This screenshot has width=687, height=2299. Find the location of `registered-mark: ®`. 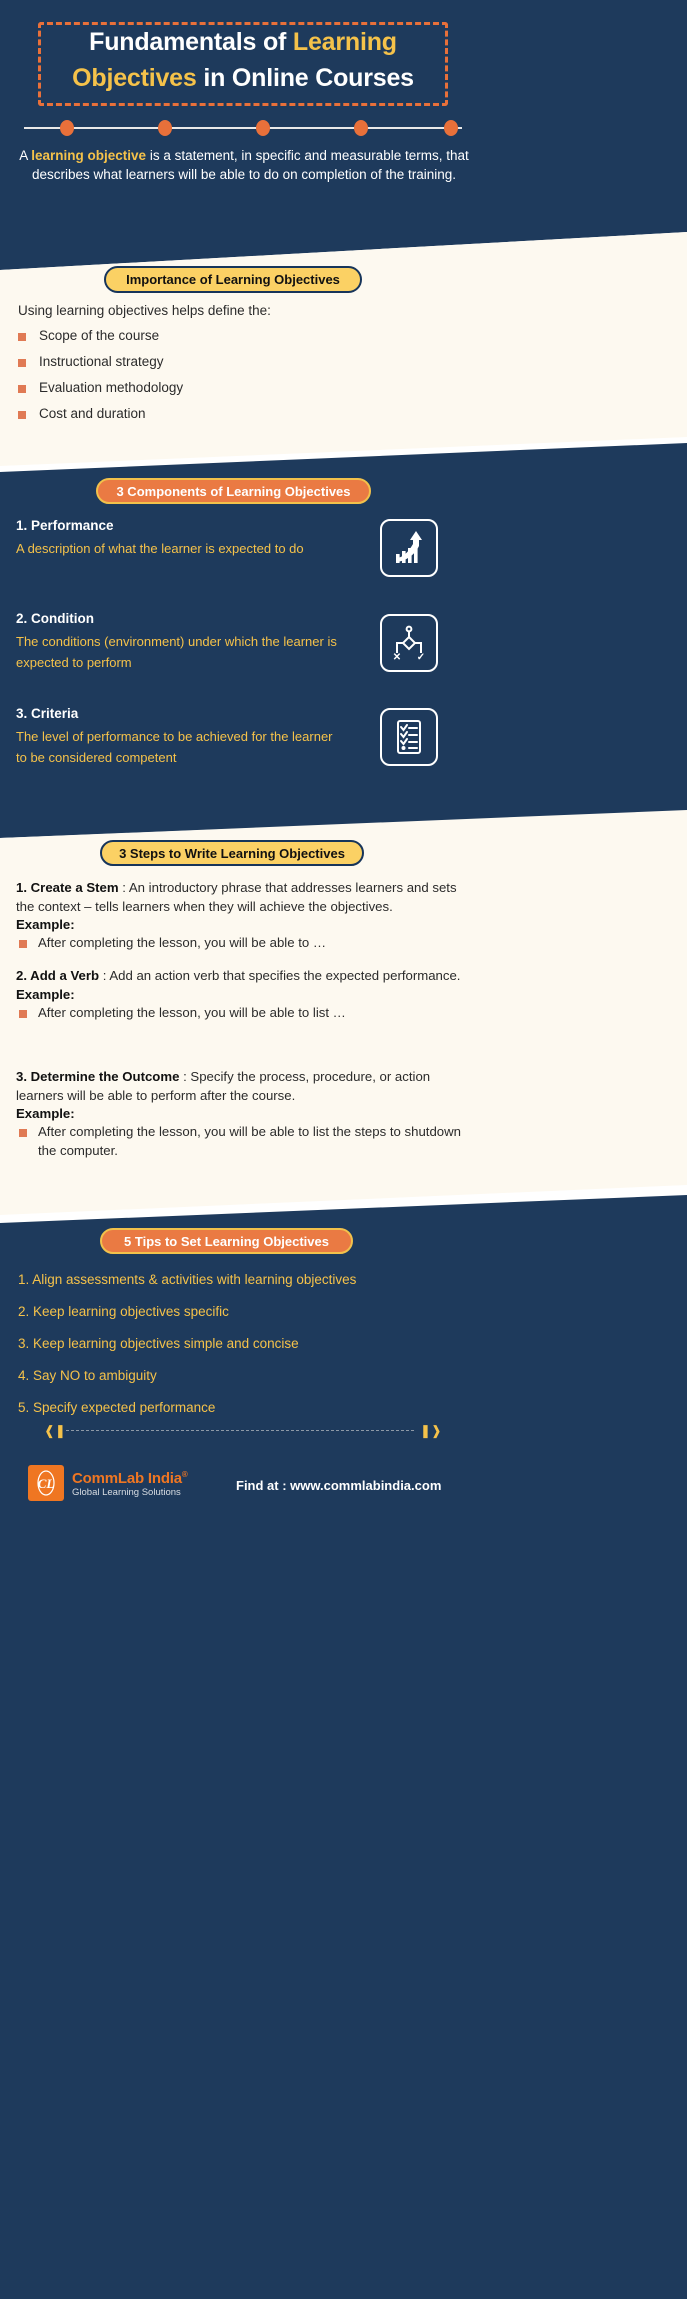

registered-mark: ® is located at coordinates (184, 1474).